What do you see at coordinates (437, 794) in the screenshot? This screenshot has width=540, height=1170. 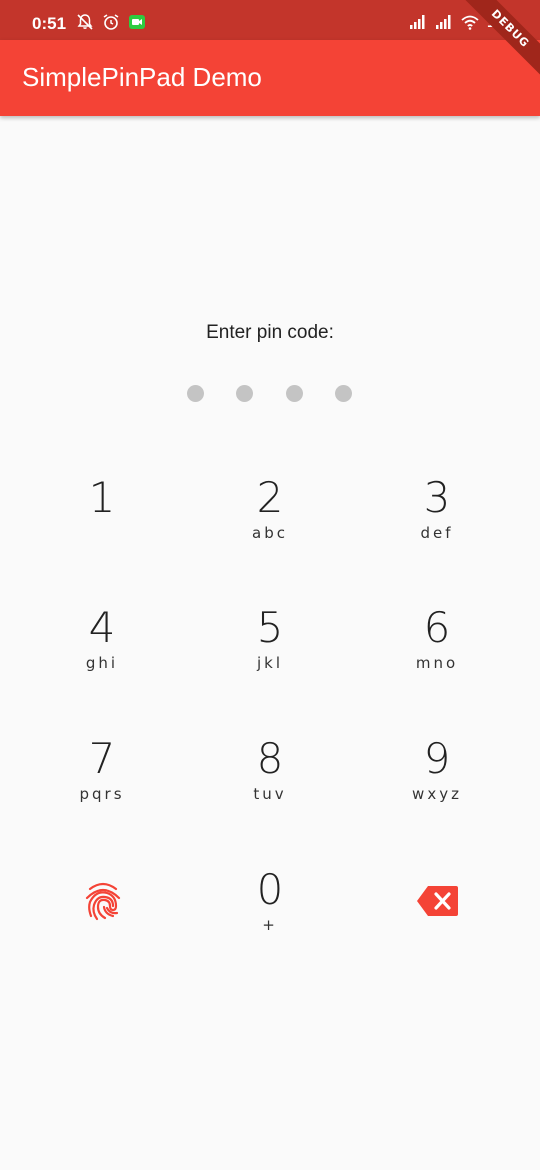 I see `key-letters: wxyz` at bounding box center [437, 794].